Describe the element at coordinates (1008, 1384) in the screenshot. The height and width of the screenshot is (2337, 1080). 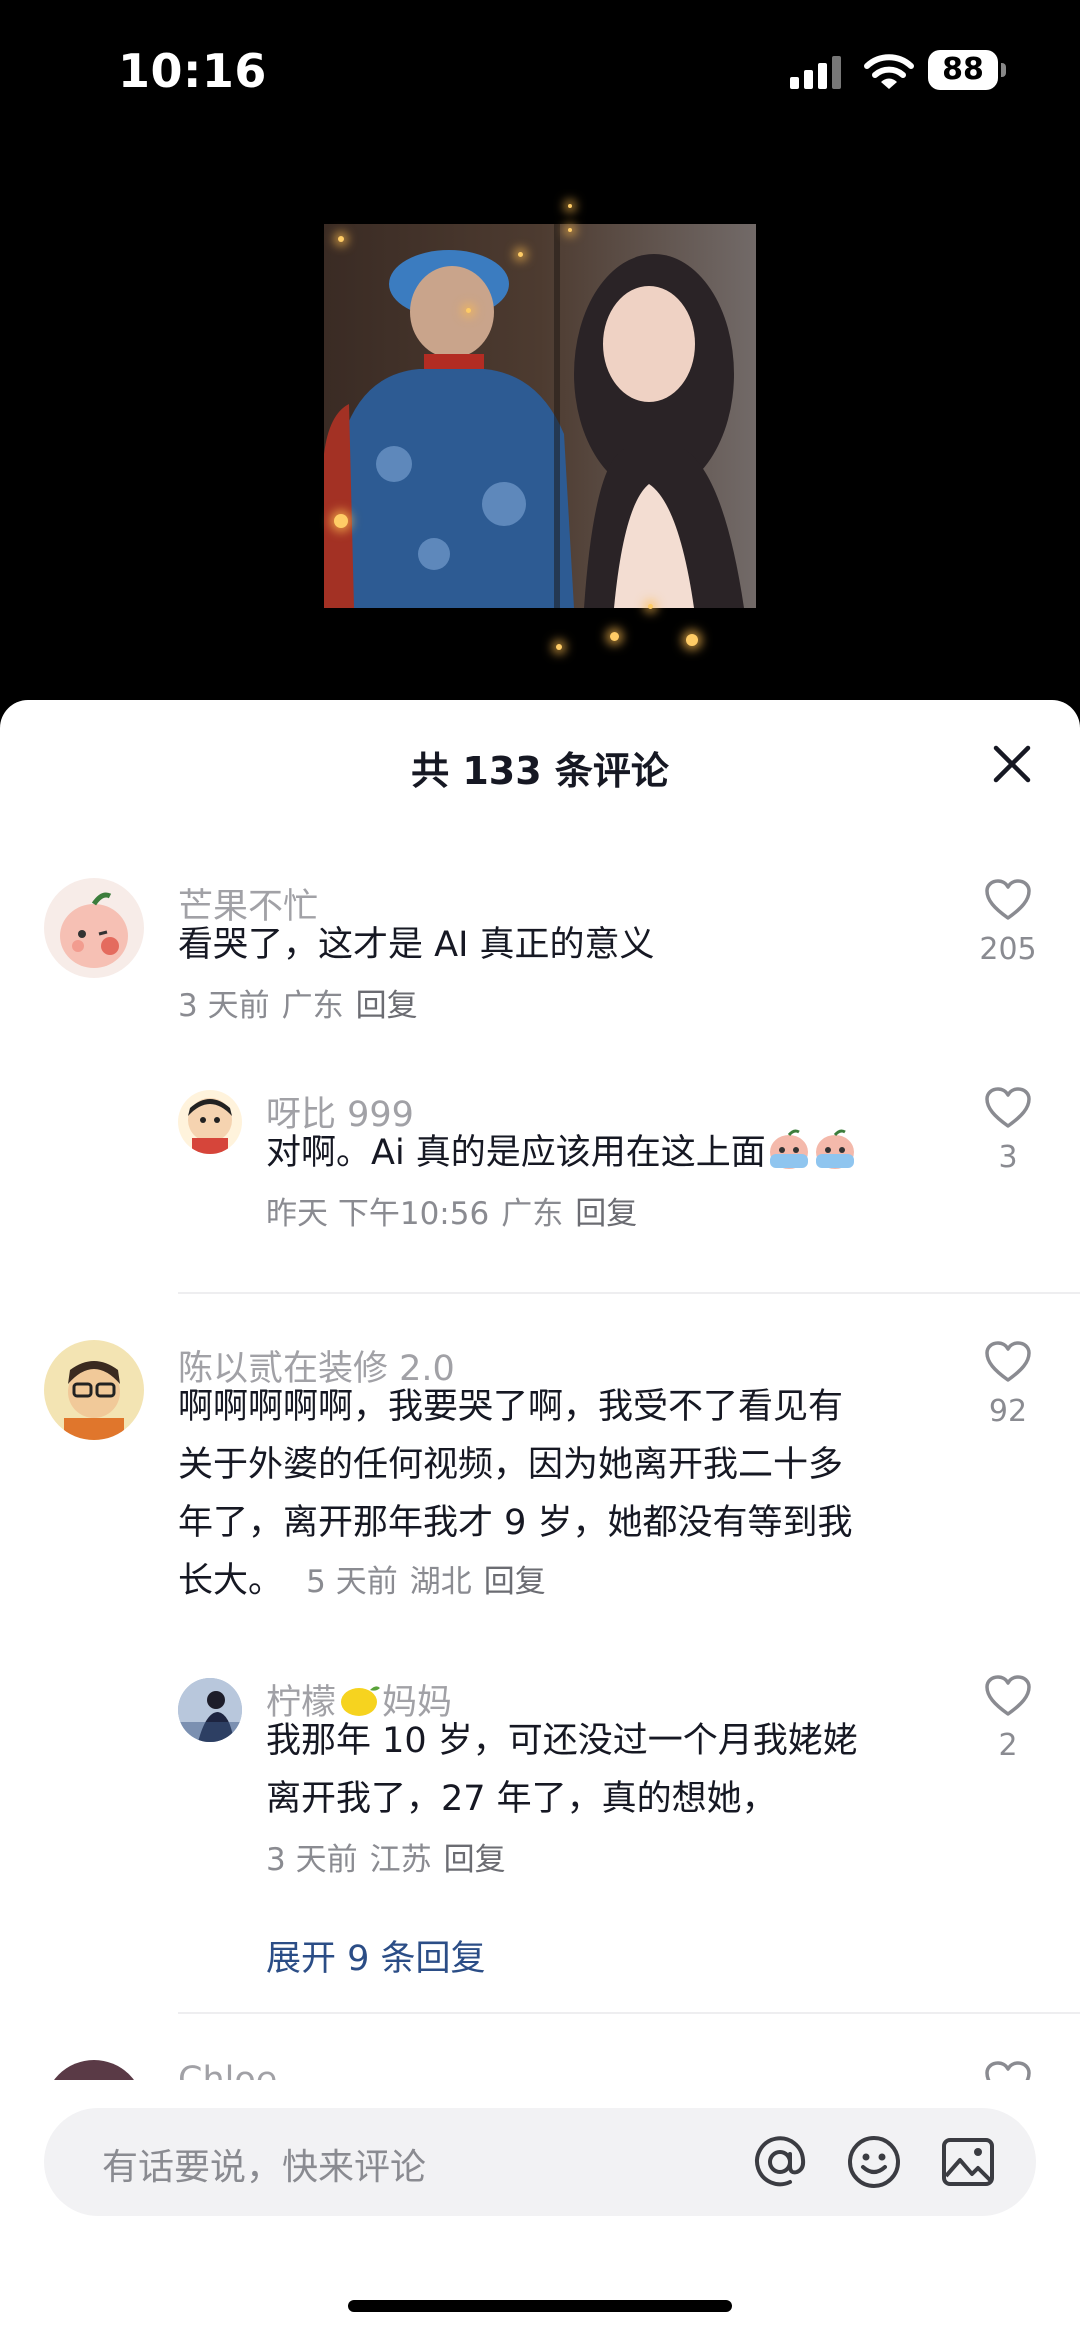
I see `like-button: 92` at that location.